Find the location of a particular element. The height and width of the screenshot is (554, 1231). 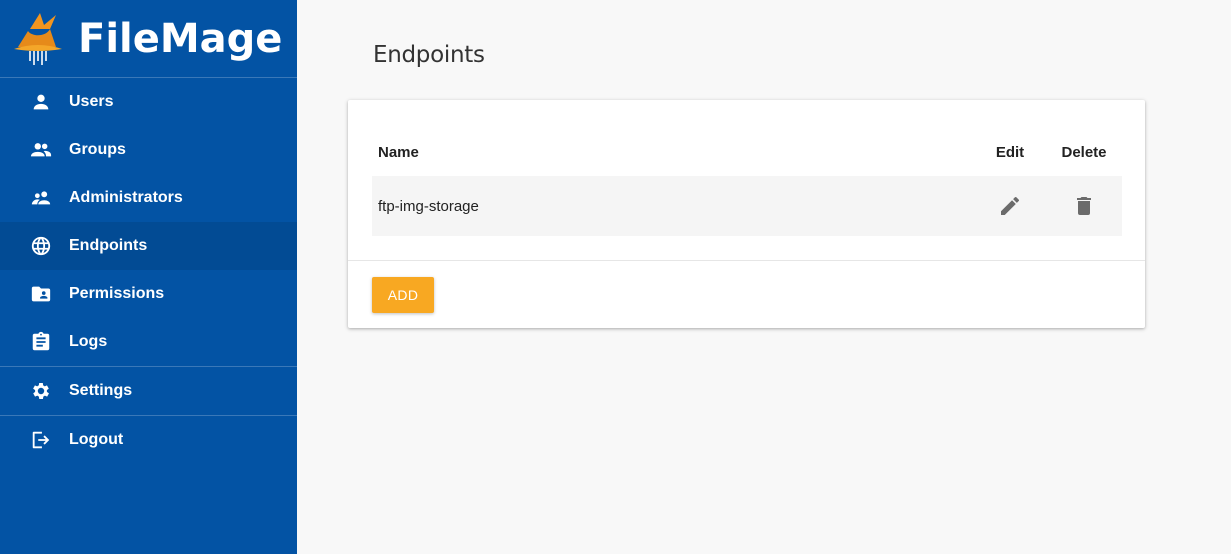

sidebar-item-label: Permissions is located at coordinates (117, 293).